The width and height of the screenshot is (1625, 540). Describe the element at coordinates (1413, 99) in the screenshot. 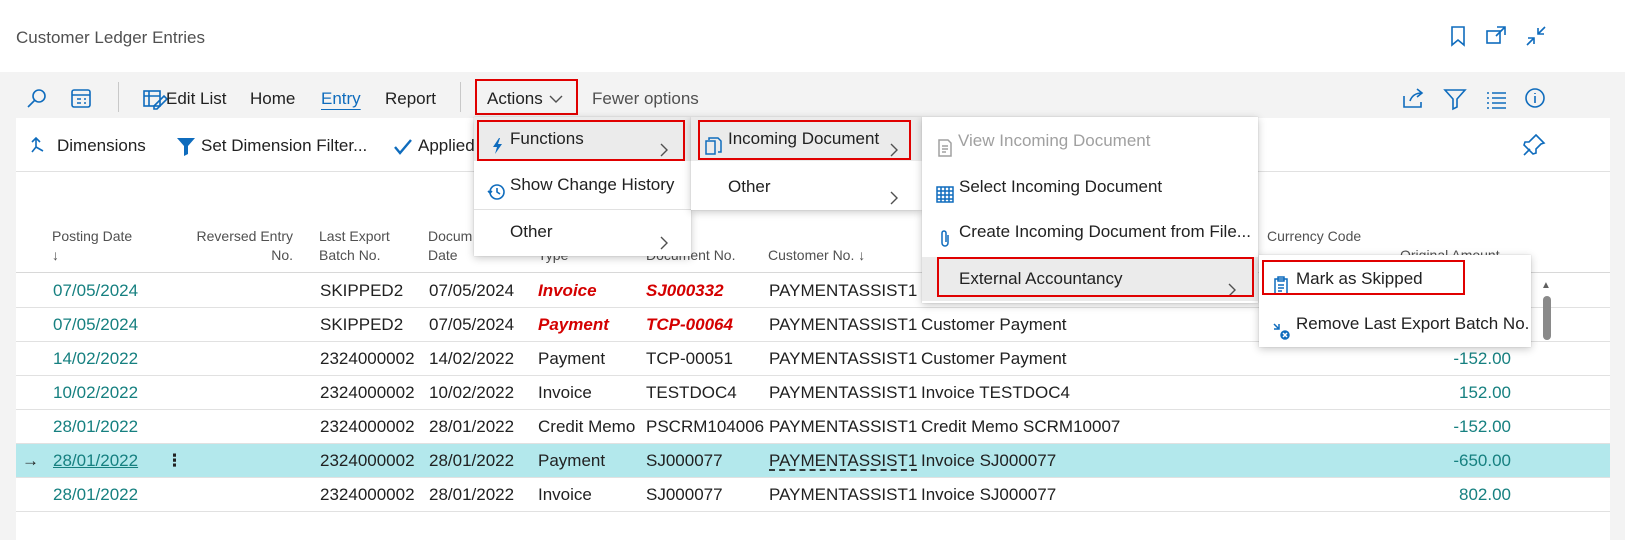

I see `share-icon` at that location.